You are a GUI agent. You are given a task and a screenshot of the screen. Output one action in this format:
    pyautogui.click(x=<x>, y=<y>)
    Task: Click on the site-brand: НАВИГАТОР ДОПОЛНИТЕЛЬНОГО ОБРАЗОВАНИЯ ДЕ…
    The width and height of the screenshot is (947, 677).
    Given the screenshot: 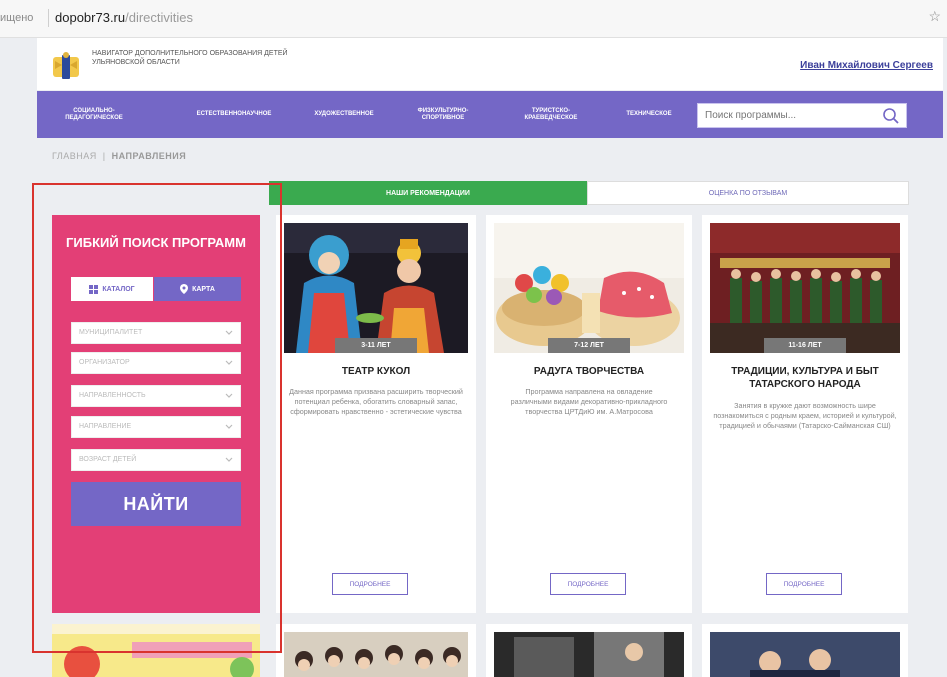 What is the action you would take?
    pyautogui.click(x=192, y=58)
    